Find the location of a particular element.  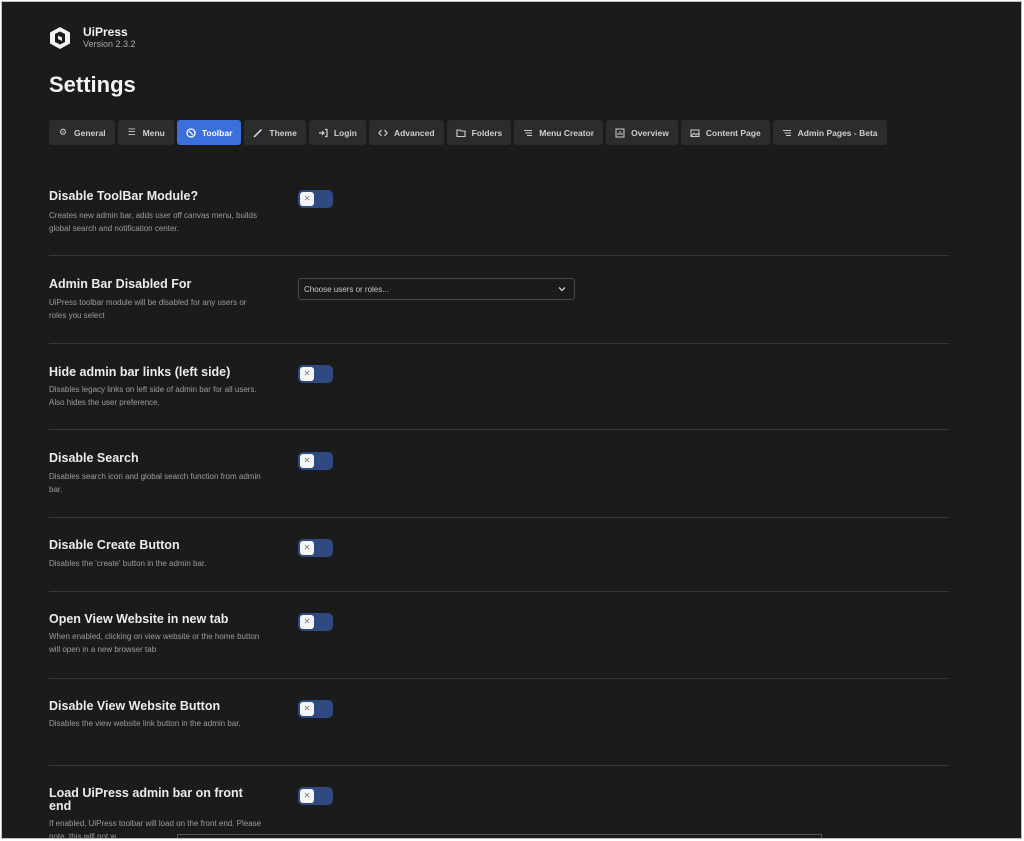

tab-label: Admin Pages - Beta is located at coordinates (837, 132).